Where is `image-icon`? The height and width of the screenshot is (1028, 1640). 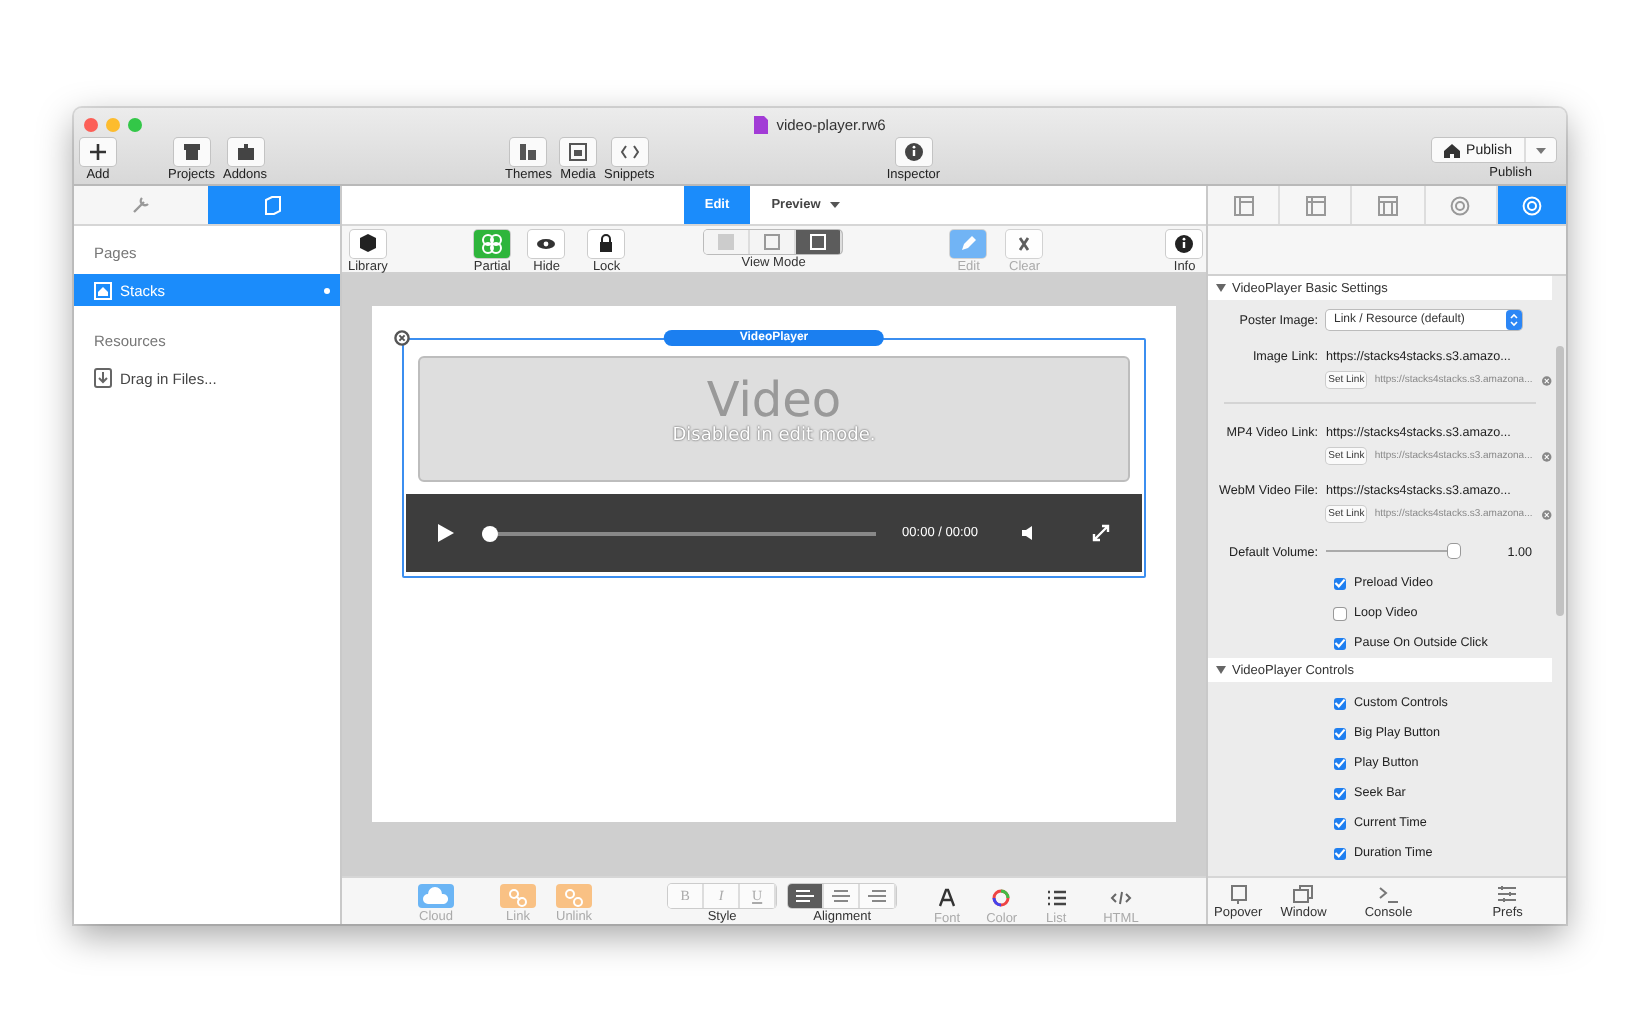
image-icon is located at coordinates (578, 152).